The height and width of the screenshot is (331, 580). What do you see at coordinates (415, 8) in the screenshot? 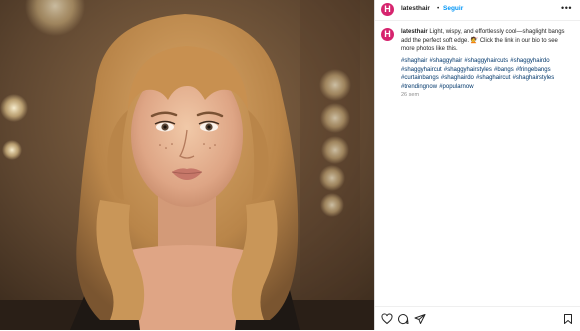
I see `account-username: latesthair` at bounding box center [415, 8].